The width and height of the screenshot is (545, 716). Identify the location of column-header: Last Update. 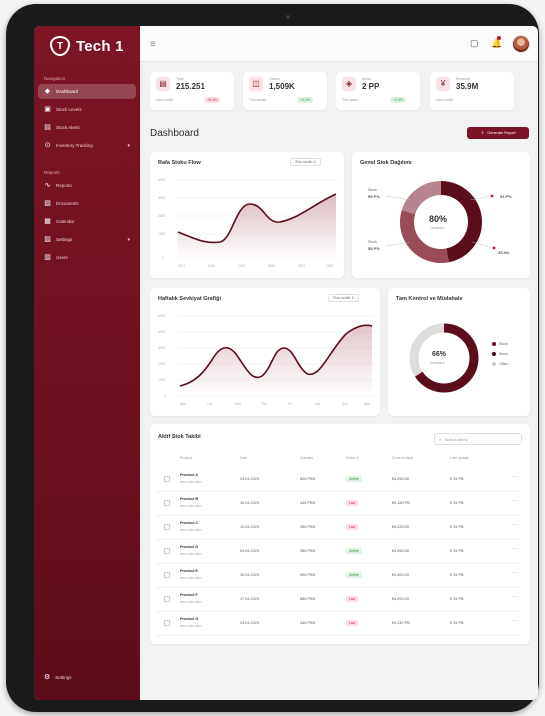
(459, 458).